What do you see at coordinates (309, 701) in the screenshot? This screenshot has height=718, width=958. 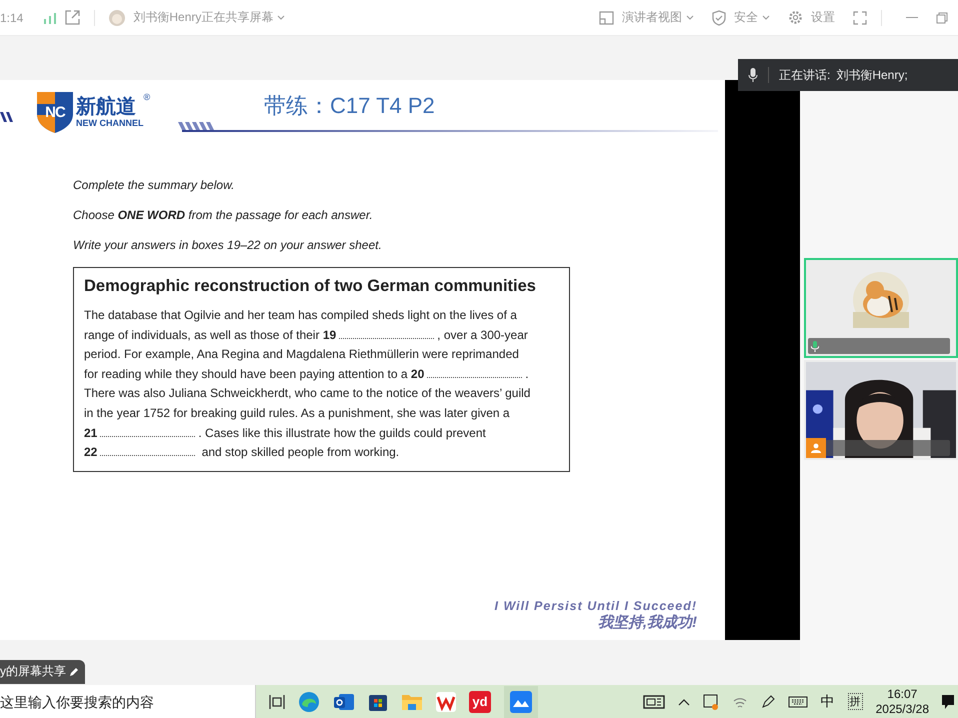 I see `browser-icon` at bounding box center [309, 701].